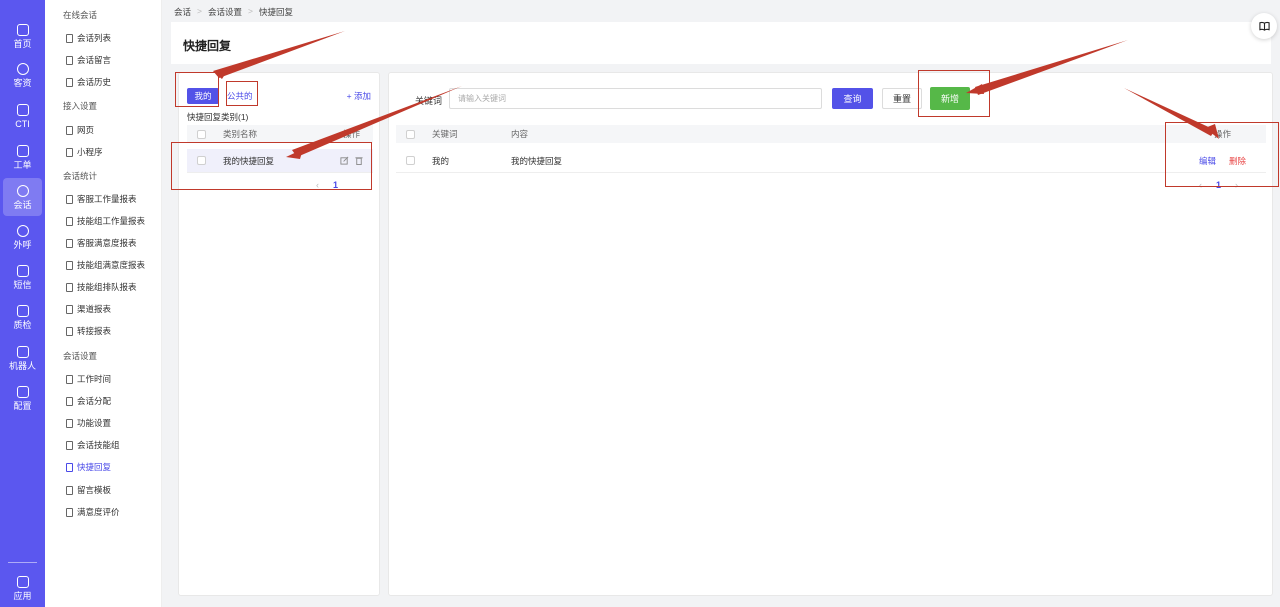 The width and height of the screenshot is (1280, 607). Describe the element at coordinates (93, 445) in the screenshot. I see `menu-item-skill-groups: 会话技能组` at that location.